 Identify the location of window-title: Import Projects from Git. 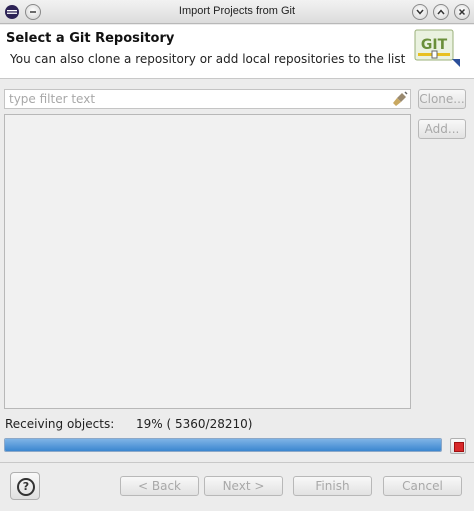
(237, 11).